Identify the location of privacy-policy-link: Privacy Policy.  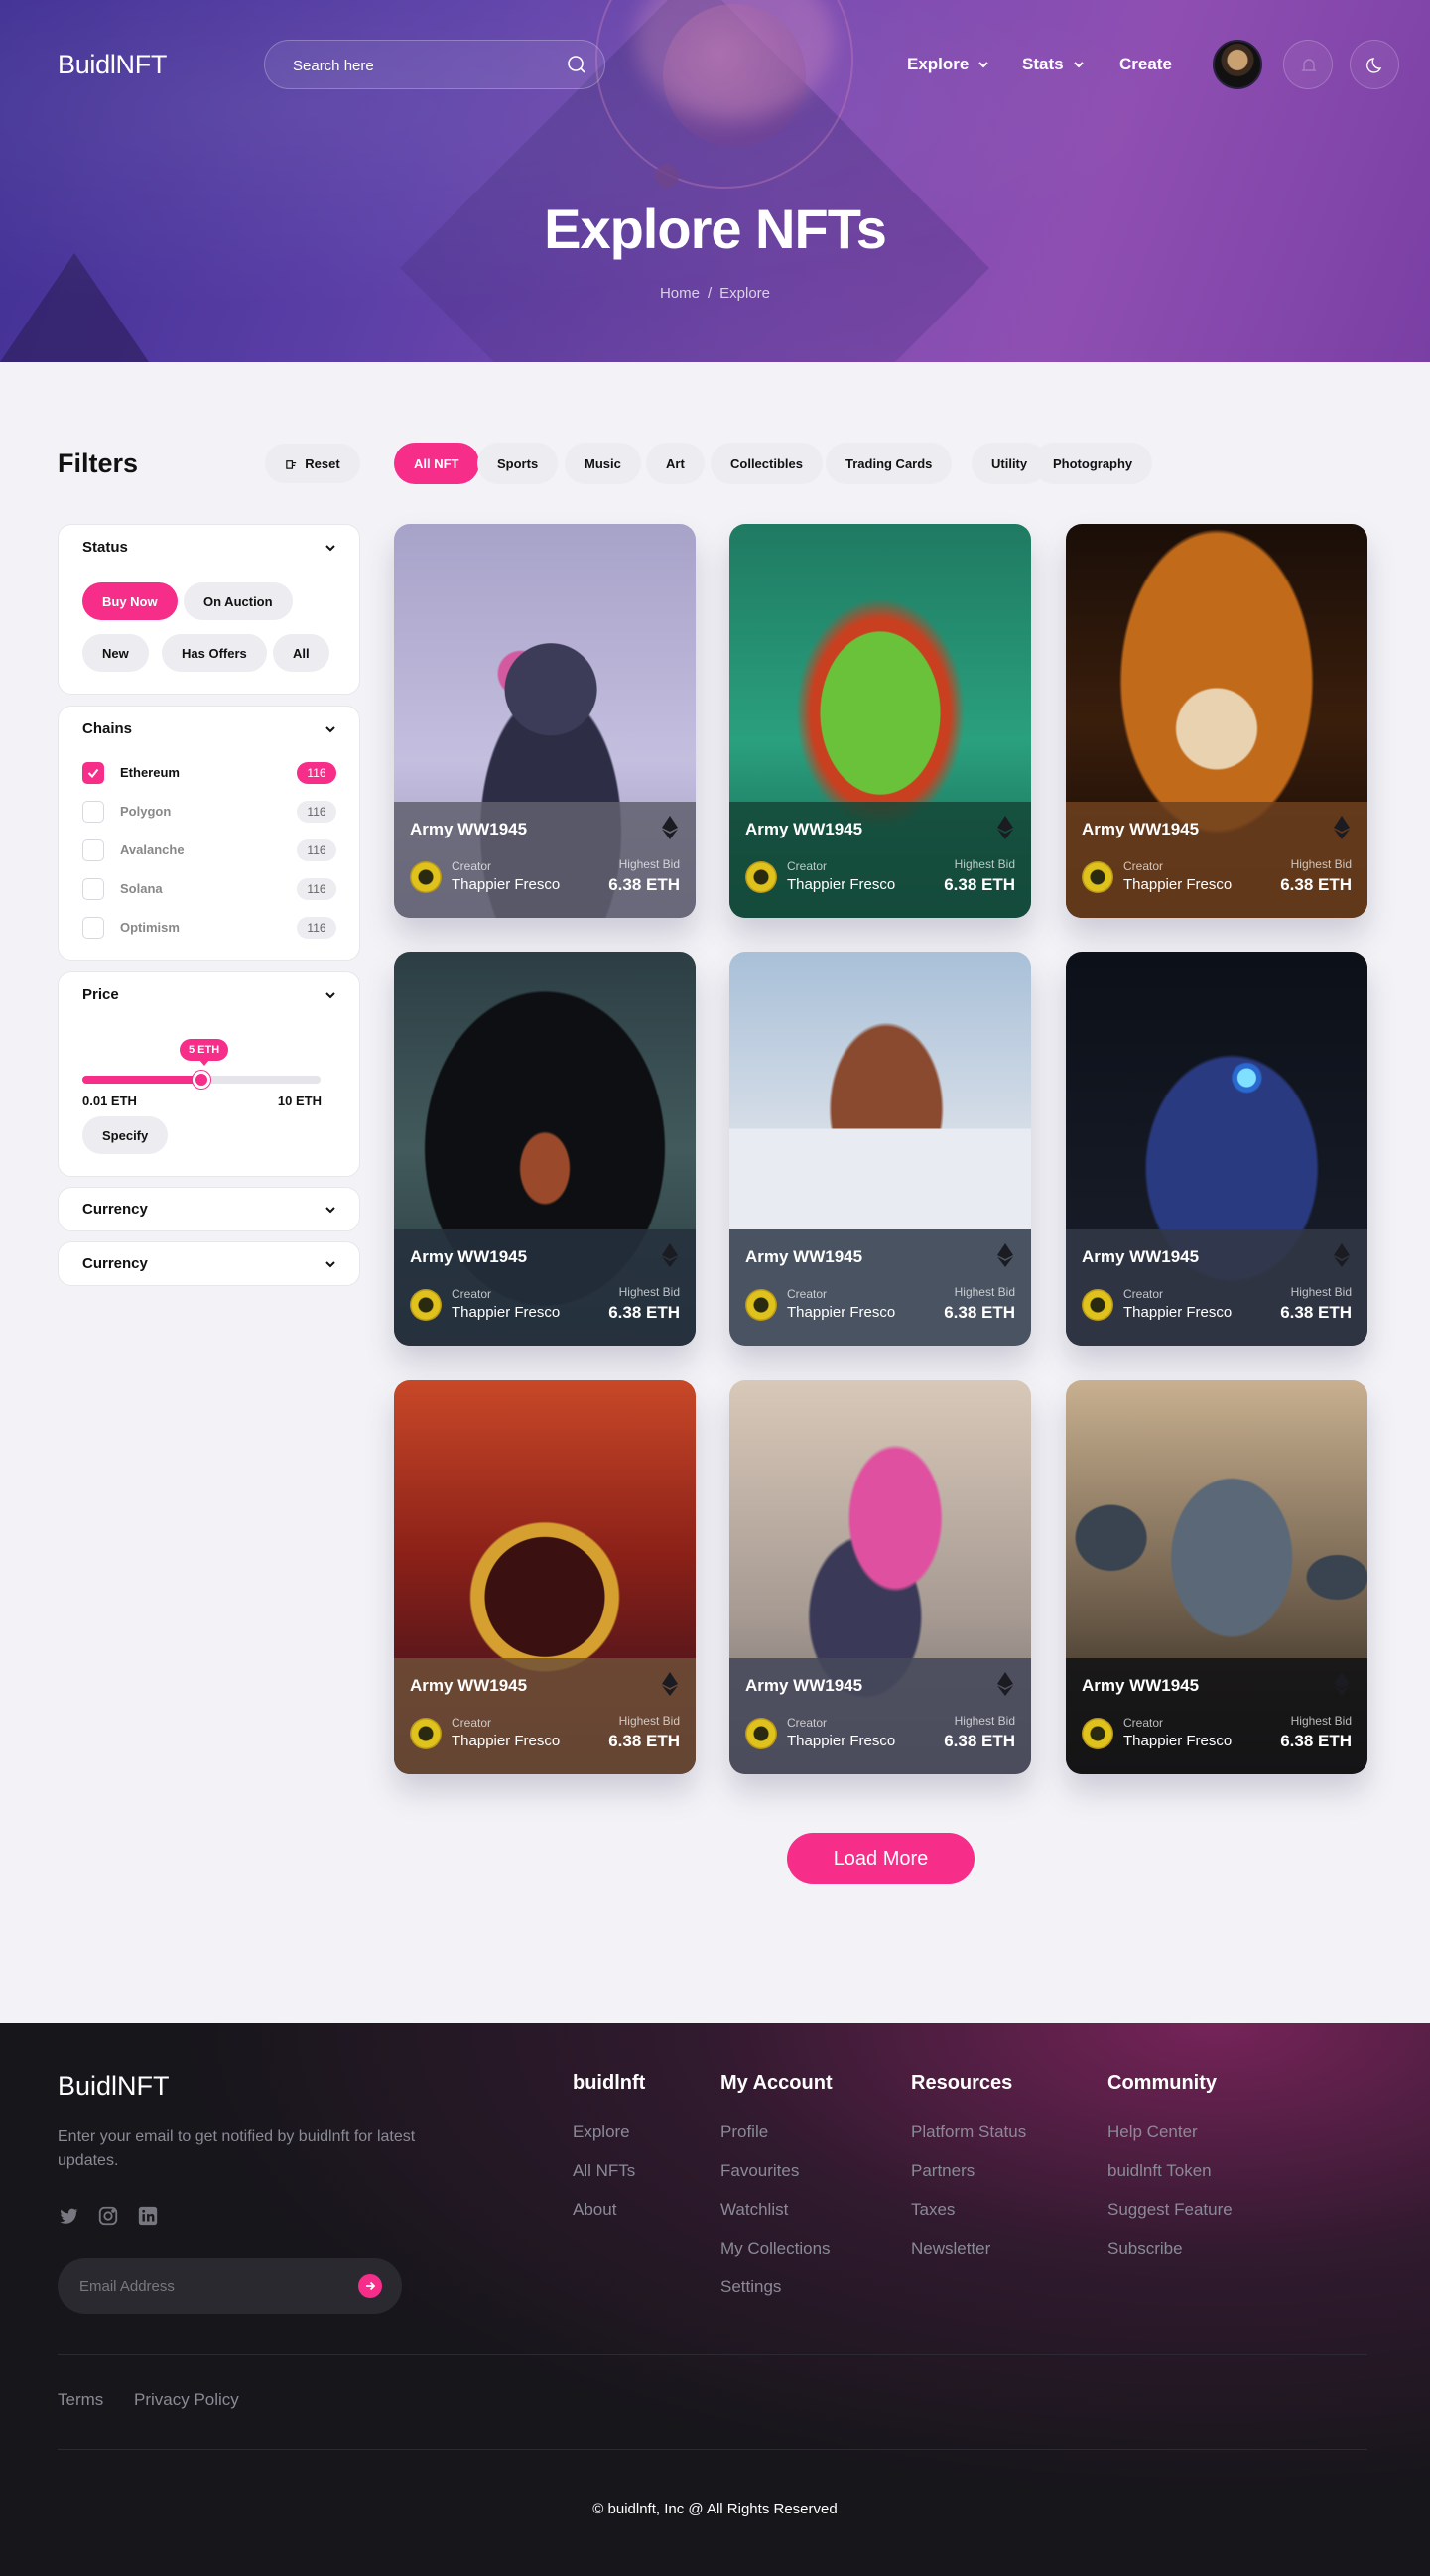
(186, 2400).